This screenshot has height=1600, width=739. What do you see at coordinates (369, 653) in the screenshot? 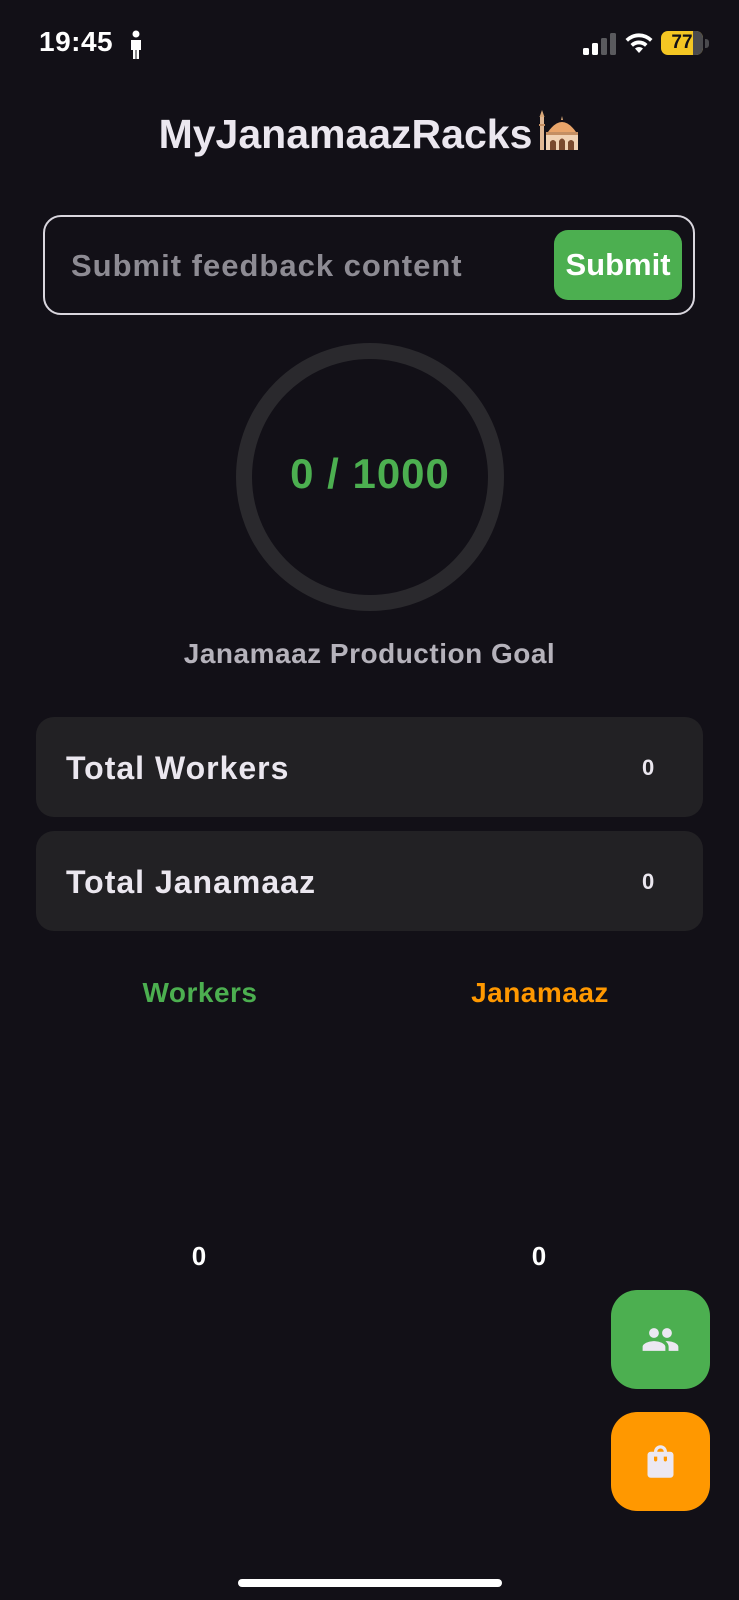
I see `goal-label: Janamaaz Production Goal` at bounding box center [369, 653].